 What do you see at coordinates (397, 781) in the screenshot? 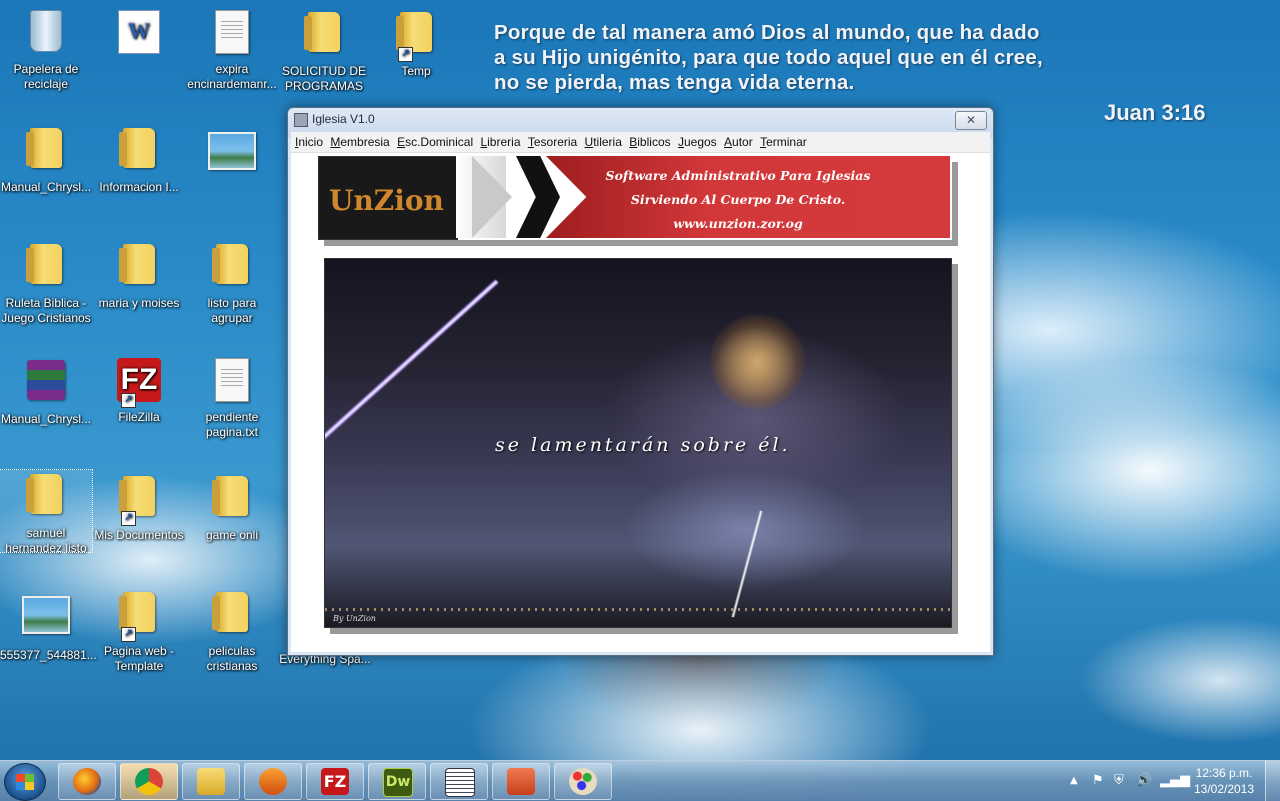
I see `taskbar-dreamweaver: Dw` at bounding box center [397, 781].